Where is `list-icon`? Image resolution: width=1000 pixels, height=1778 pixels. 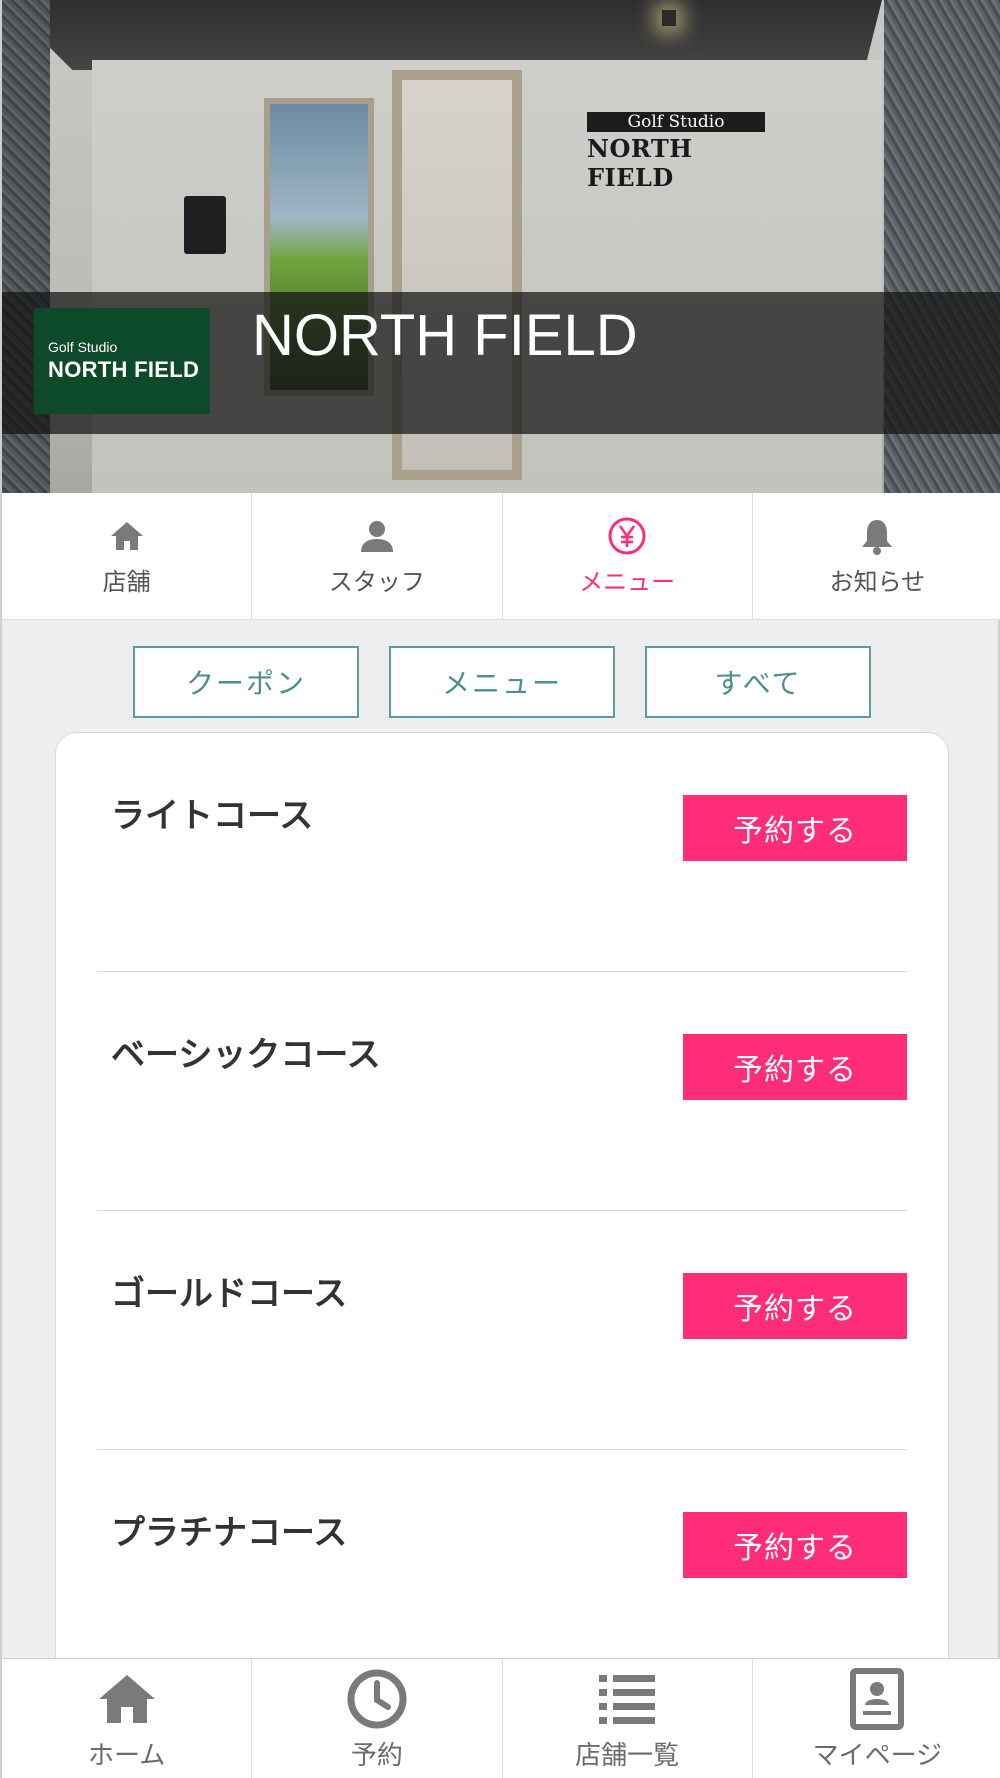
list-icon is located at coordinates (627, 1699).